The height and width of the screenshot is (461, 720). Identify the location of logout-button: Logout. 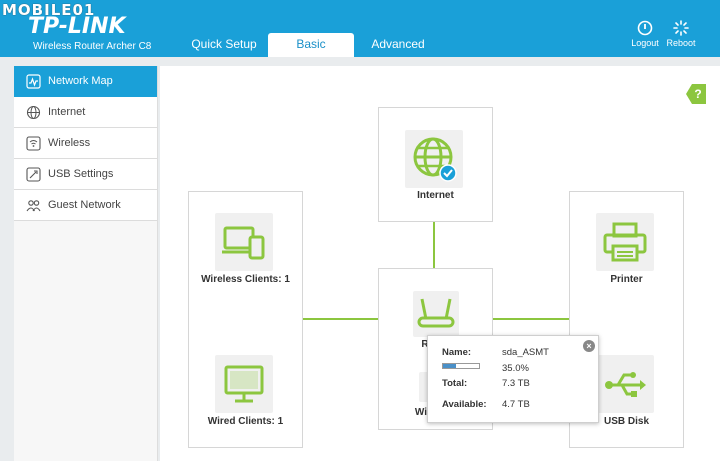
(645, 34).